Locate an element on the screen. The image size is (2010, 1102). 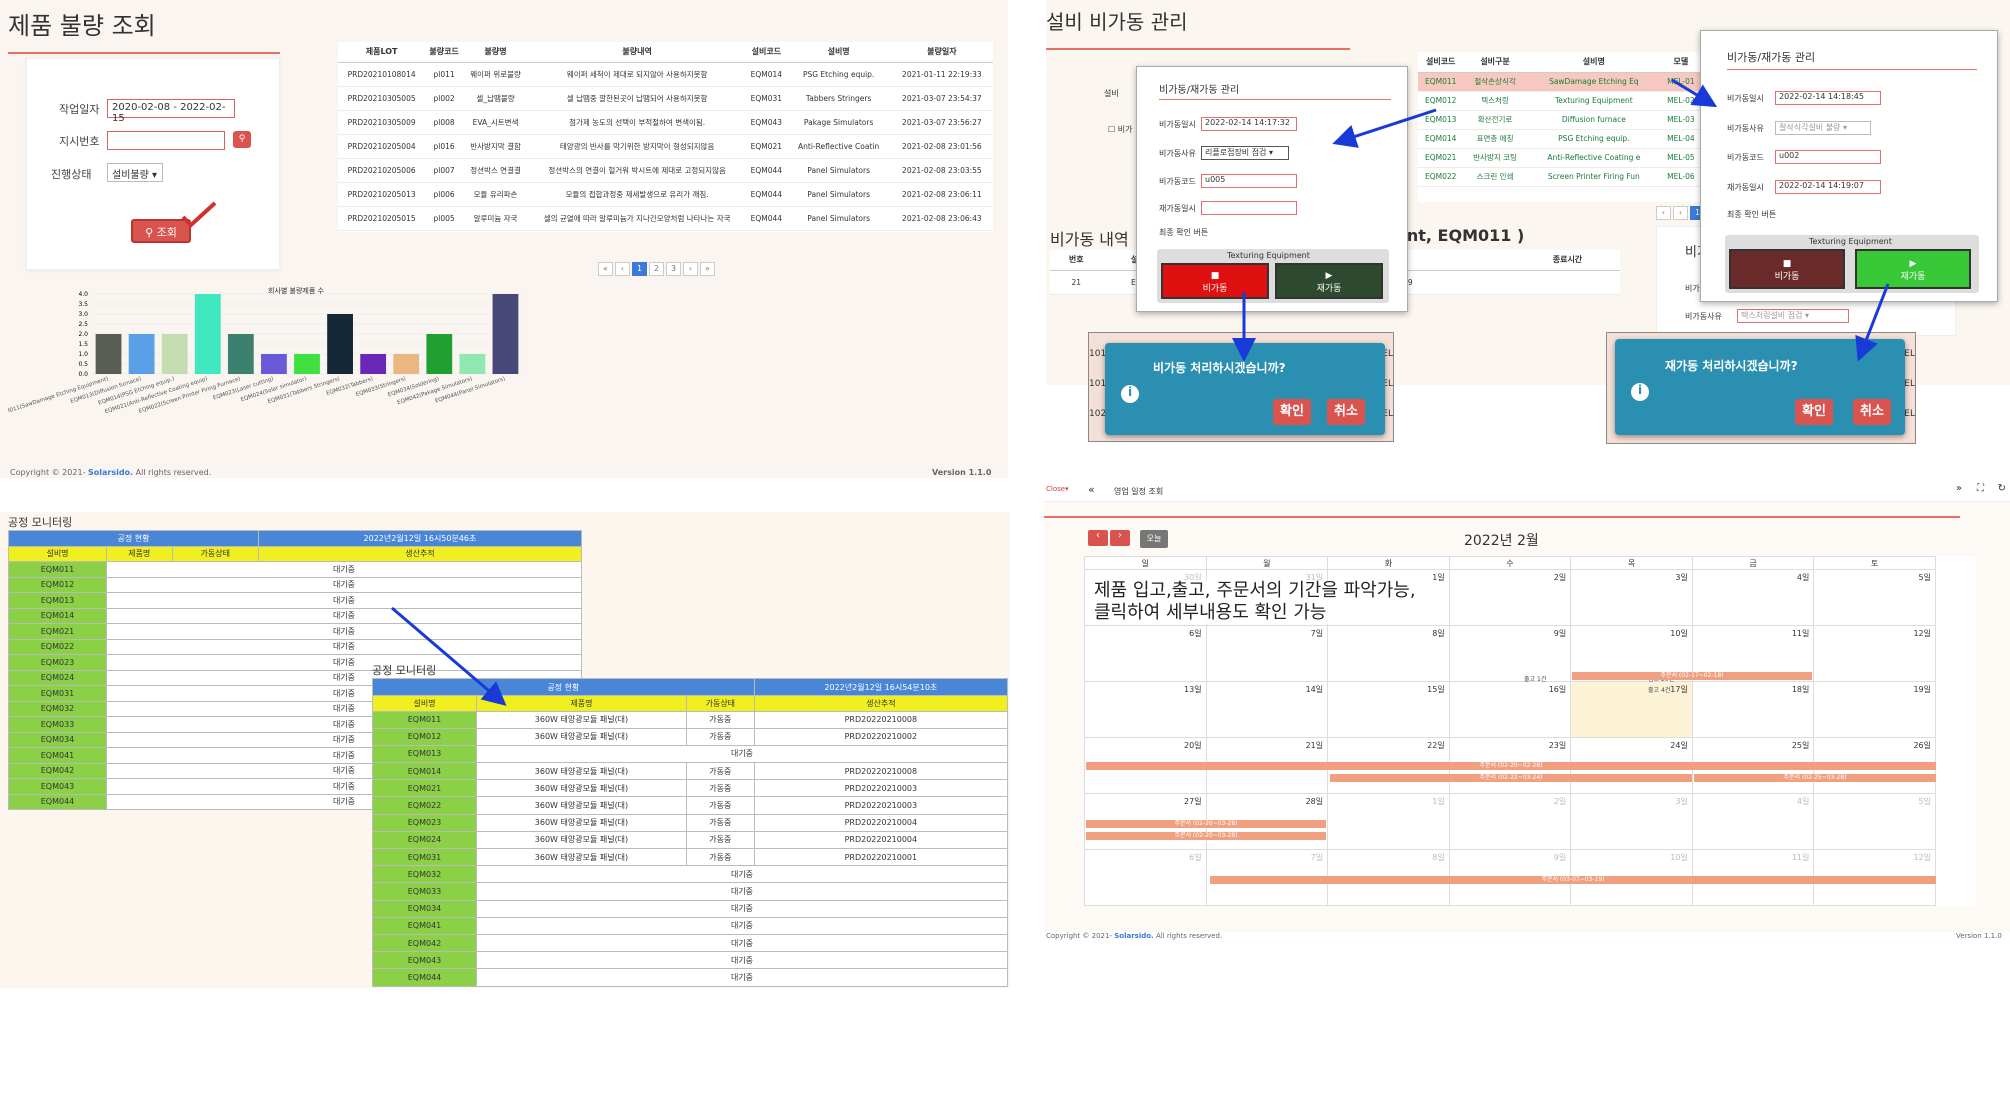
copyright-text: Copyright © 2021- is located at coordinates (49, 472).